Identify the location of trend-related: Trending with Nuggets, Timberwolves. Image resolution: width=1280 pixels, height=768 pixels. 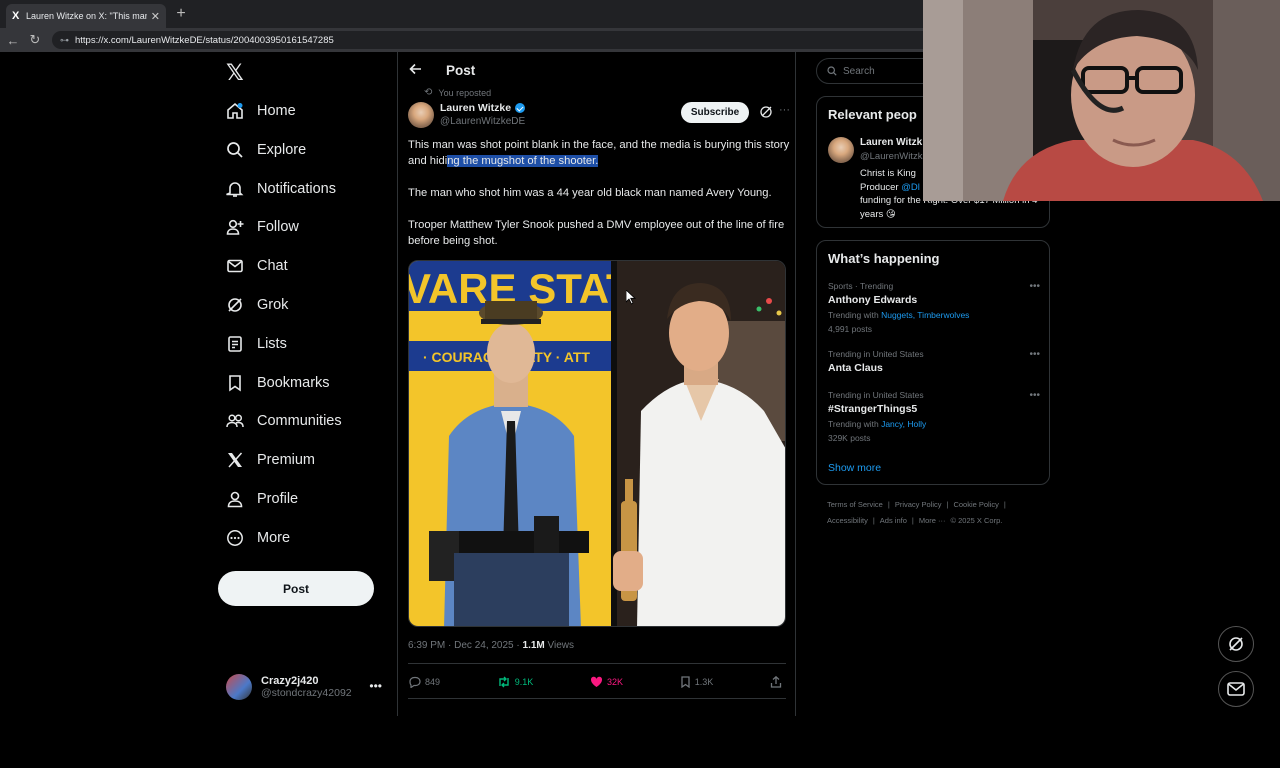
(934, 315).